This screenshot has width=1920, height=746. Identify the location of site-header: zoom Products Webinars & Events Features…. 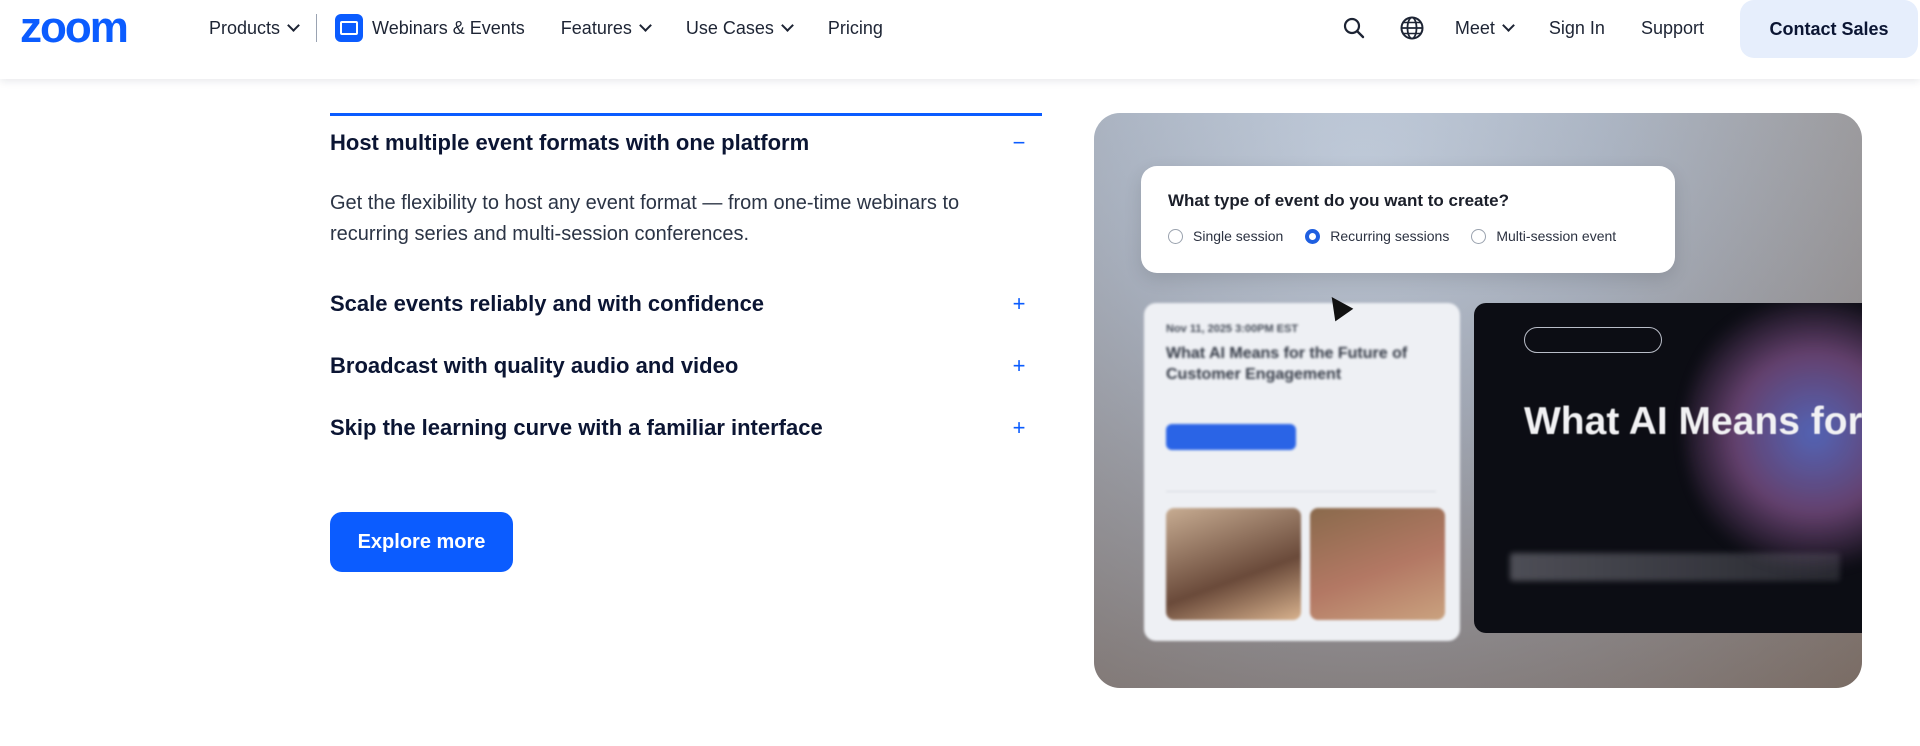
(960, 39).